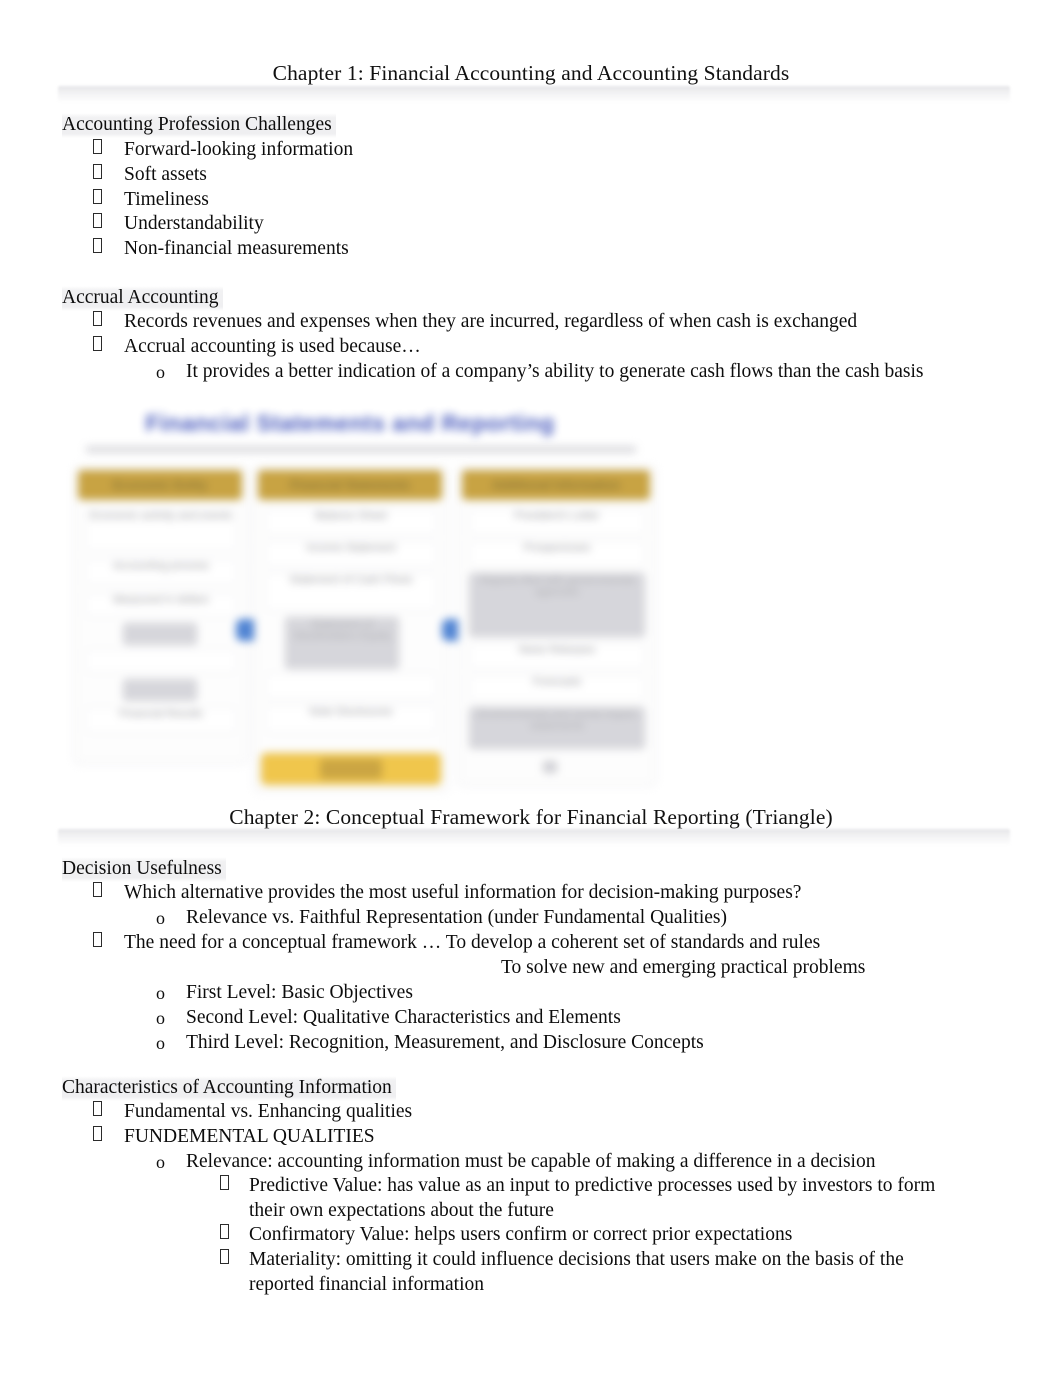  Describe the element at coordinates (557, 605) in the screenshot. I see `diagram-box: Reports filed with governmental agencies` at that location.